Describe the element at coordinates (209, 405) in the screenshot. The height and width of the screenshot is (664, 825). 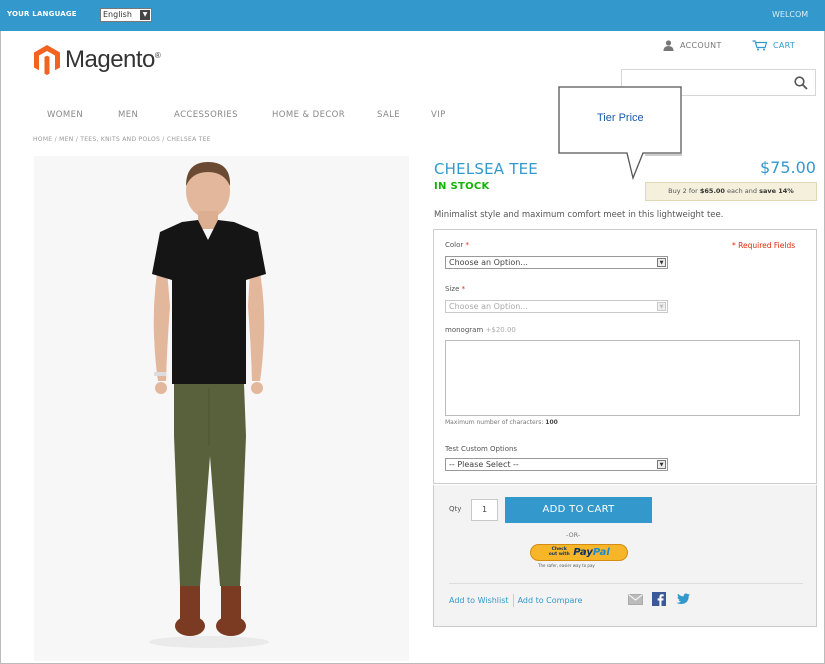
I see `model-figure` at that location.